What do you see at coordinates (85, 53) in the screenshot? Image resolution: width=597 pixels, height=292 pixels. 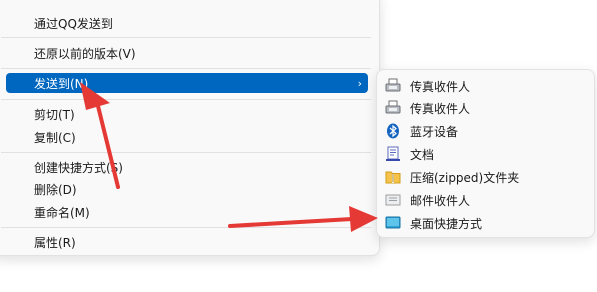 I see `menu-item-label: 还原以前的版本(V)` at bounding box center [85, 53].